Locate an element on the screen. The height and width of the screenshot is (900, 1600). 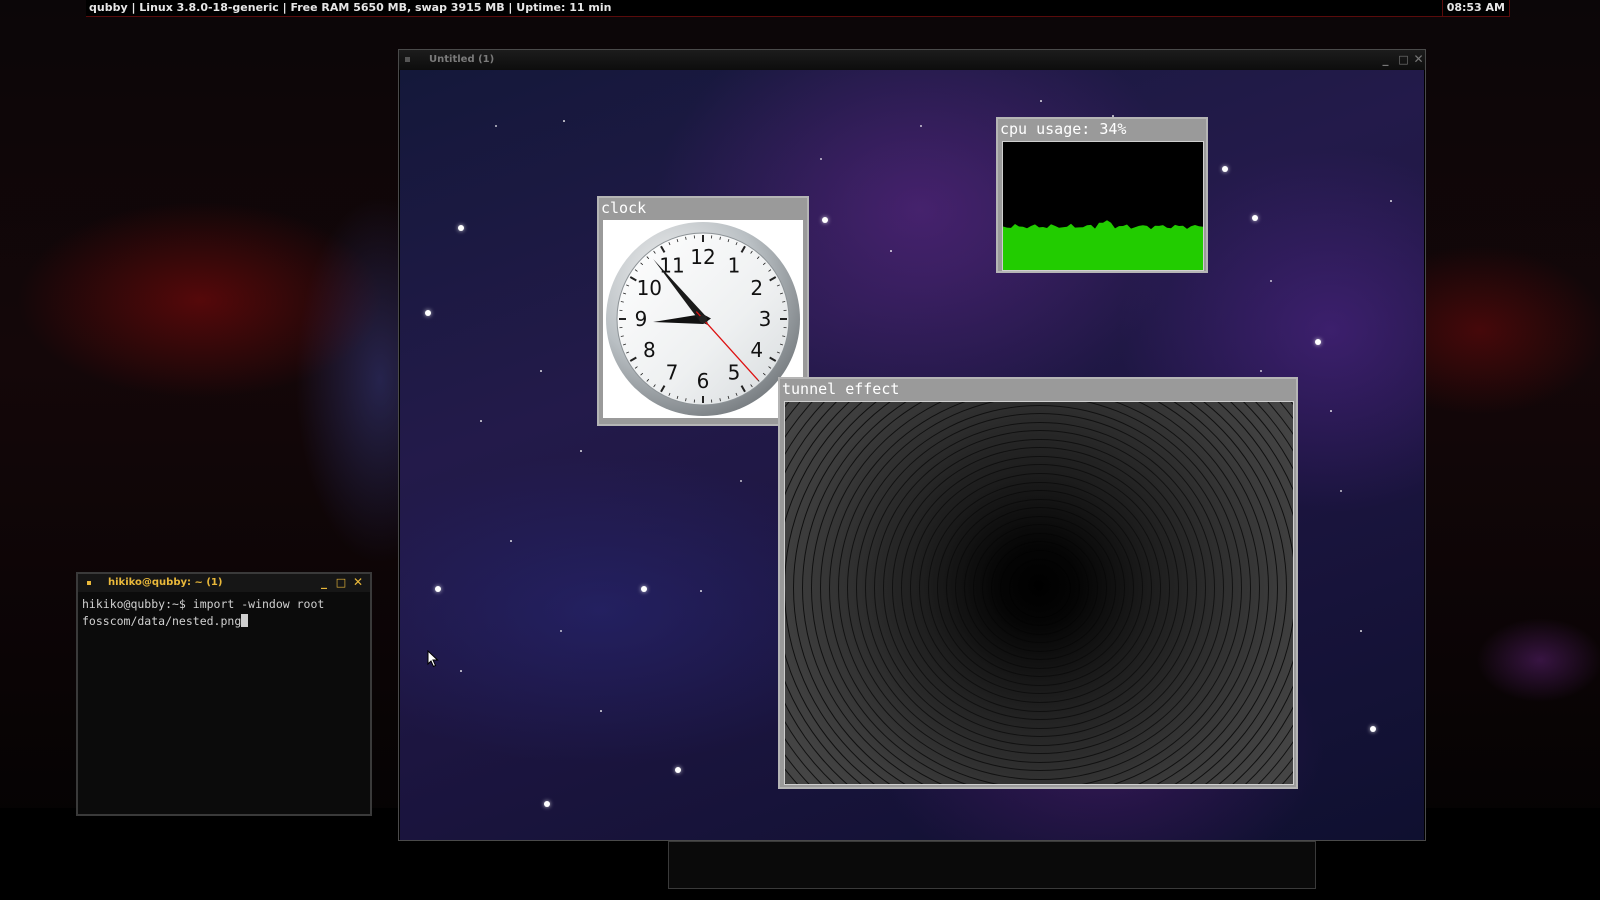
clock-hub is located at coordinates (703, 319).